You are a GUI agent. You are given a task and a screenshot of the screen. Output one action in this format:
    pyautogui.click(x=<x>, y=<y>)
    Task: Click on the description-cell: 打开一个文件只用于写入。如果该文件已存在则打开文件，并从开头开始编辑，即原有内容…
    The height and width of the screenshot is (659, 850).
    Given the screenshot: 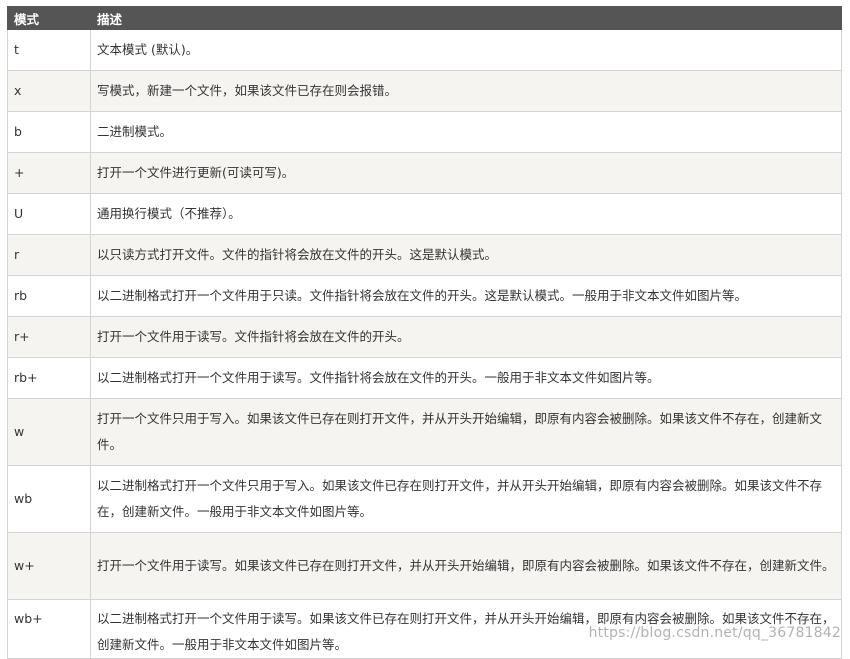 What is the action you would take?
    pyautogui.click(x=466, y=432)
    